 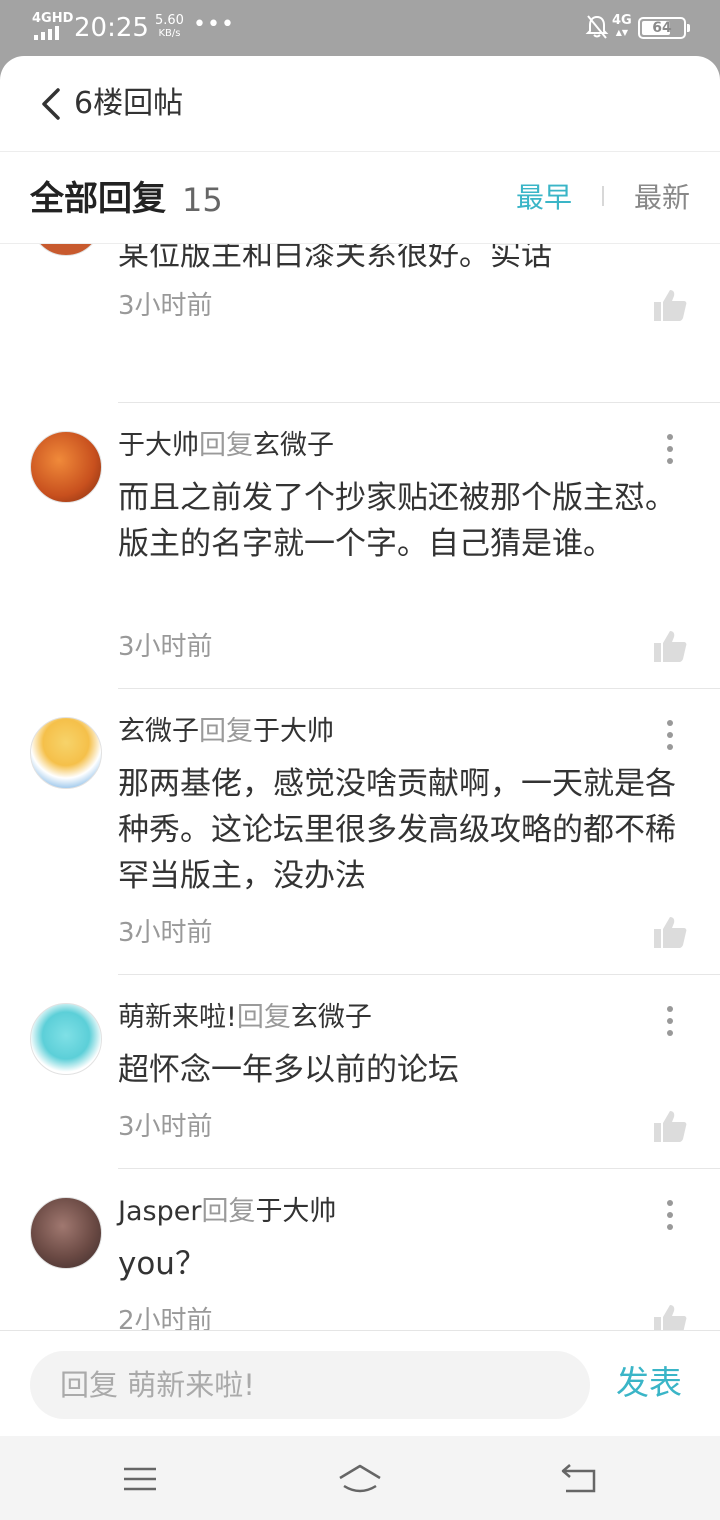 What do you see at coordinates (622, 20) in the screenshot?
I see `mobile-data-label: 4G` at bounding box center [622, 20].